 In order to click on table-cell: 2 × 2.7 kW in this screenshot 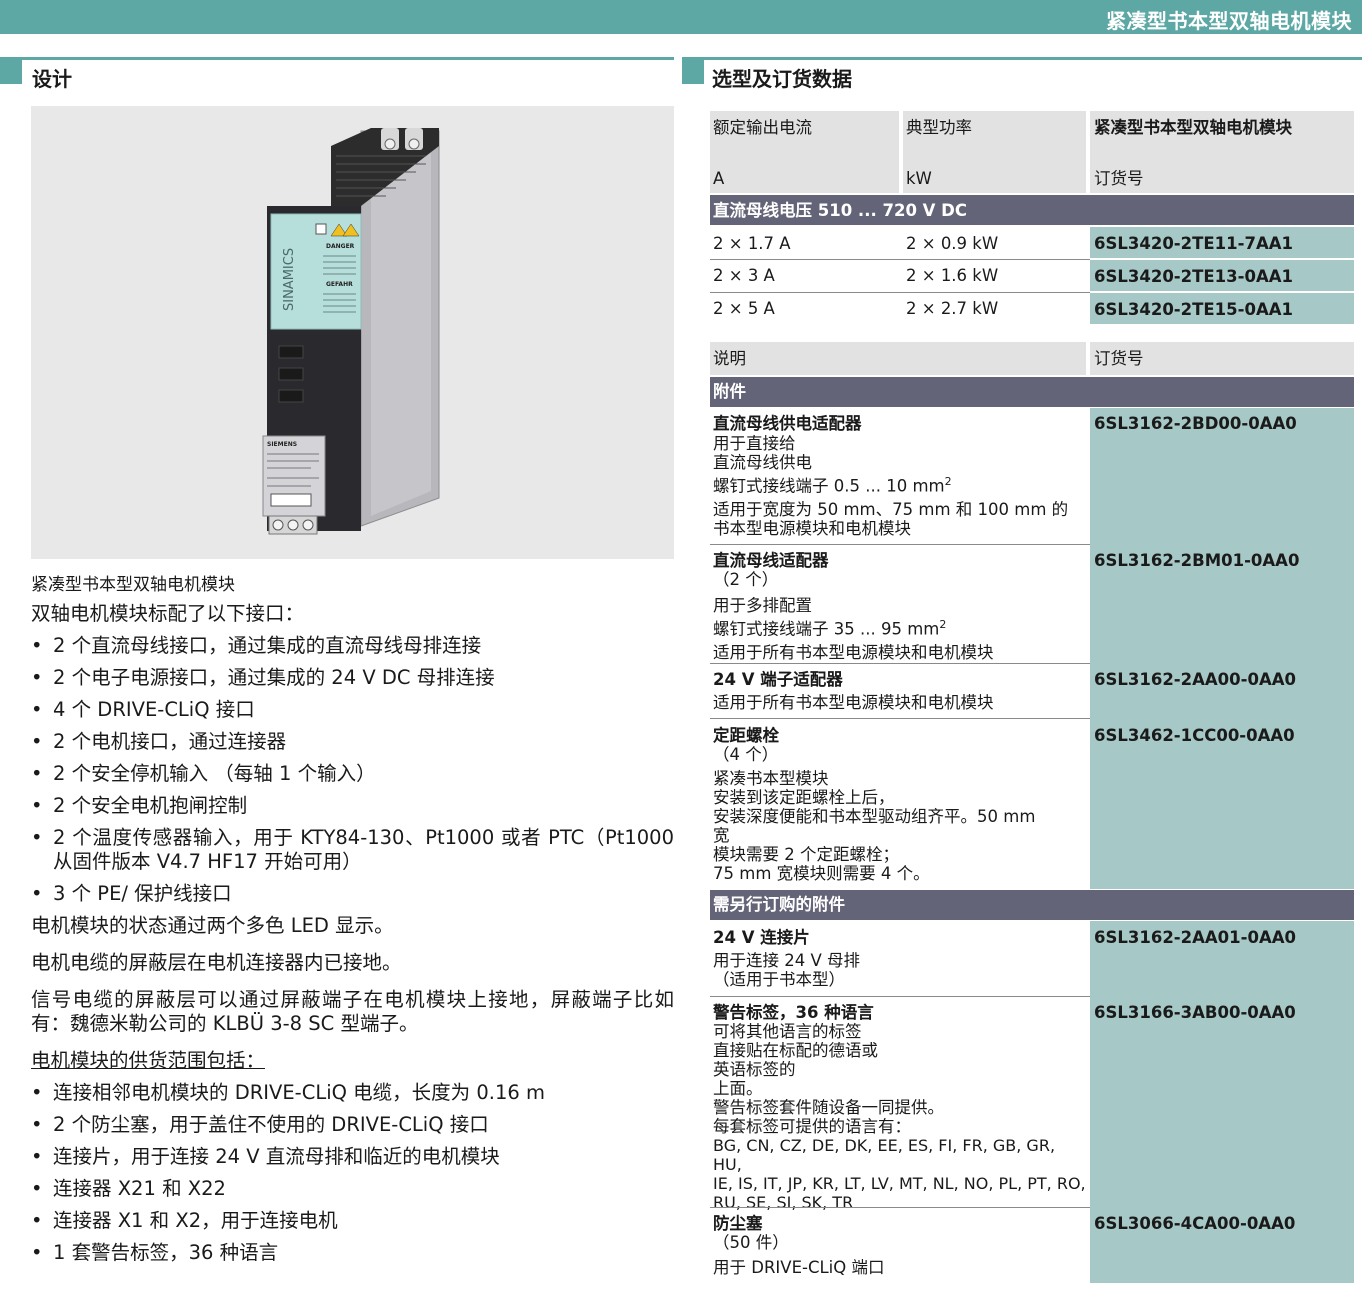, I will do `click(952, 308)`.